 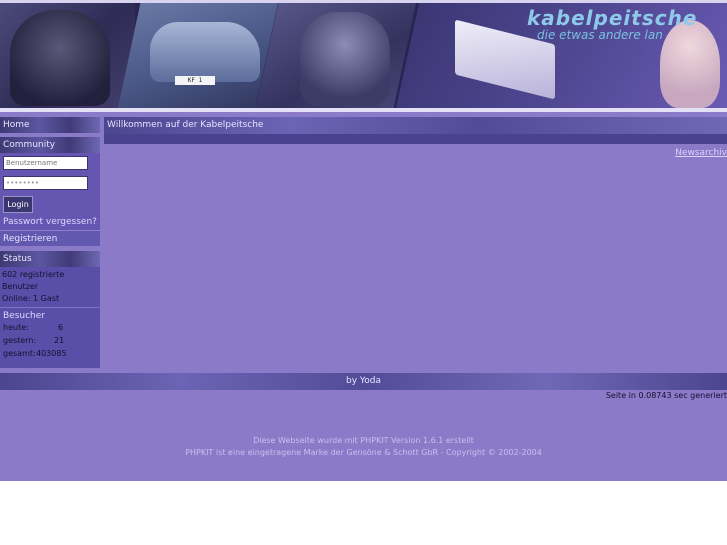 I want to click on visitors-header: Besucher, so click(x=50, y=314).